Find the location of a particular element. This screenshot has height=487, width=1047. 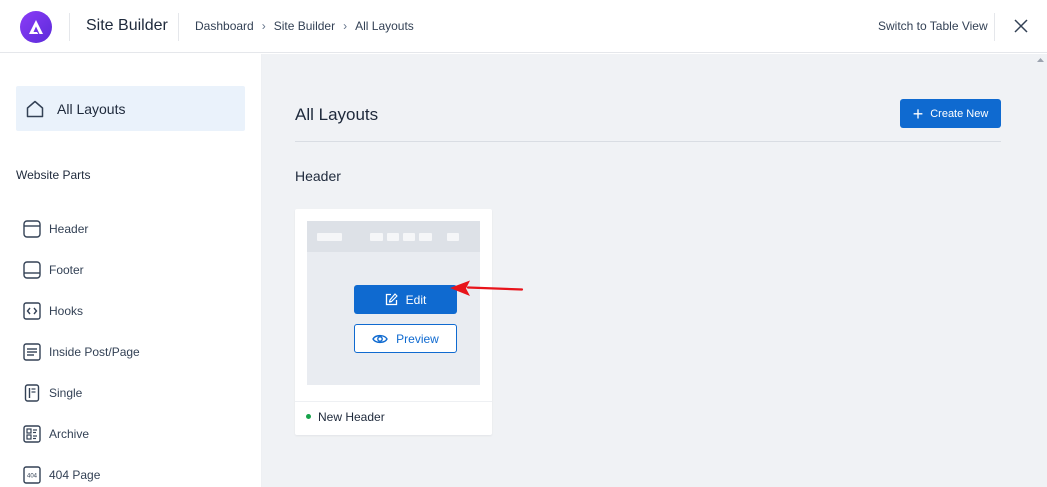

svg-text: 404 is located at coordinates (32, 477).